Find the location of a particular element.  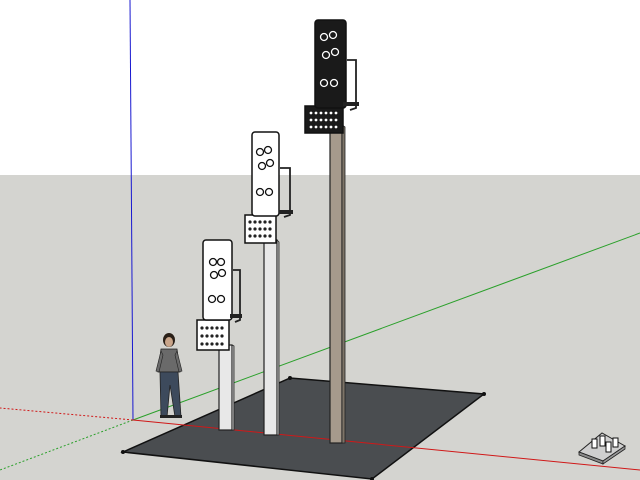

figure-shoes is located at coordinates (171, 416).